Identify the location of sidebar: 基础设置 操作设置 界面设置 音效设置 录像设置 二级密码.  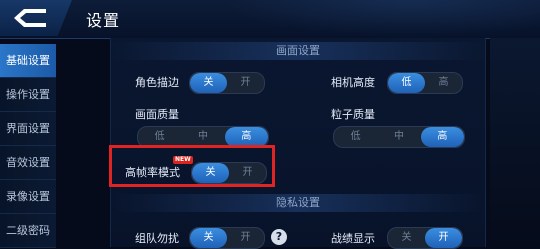
(28, 146).